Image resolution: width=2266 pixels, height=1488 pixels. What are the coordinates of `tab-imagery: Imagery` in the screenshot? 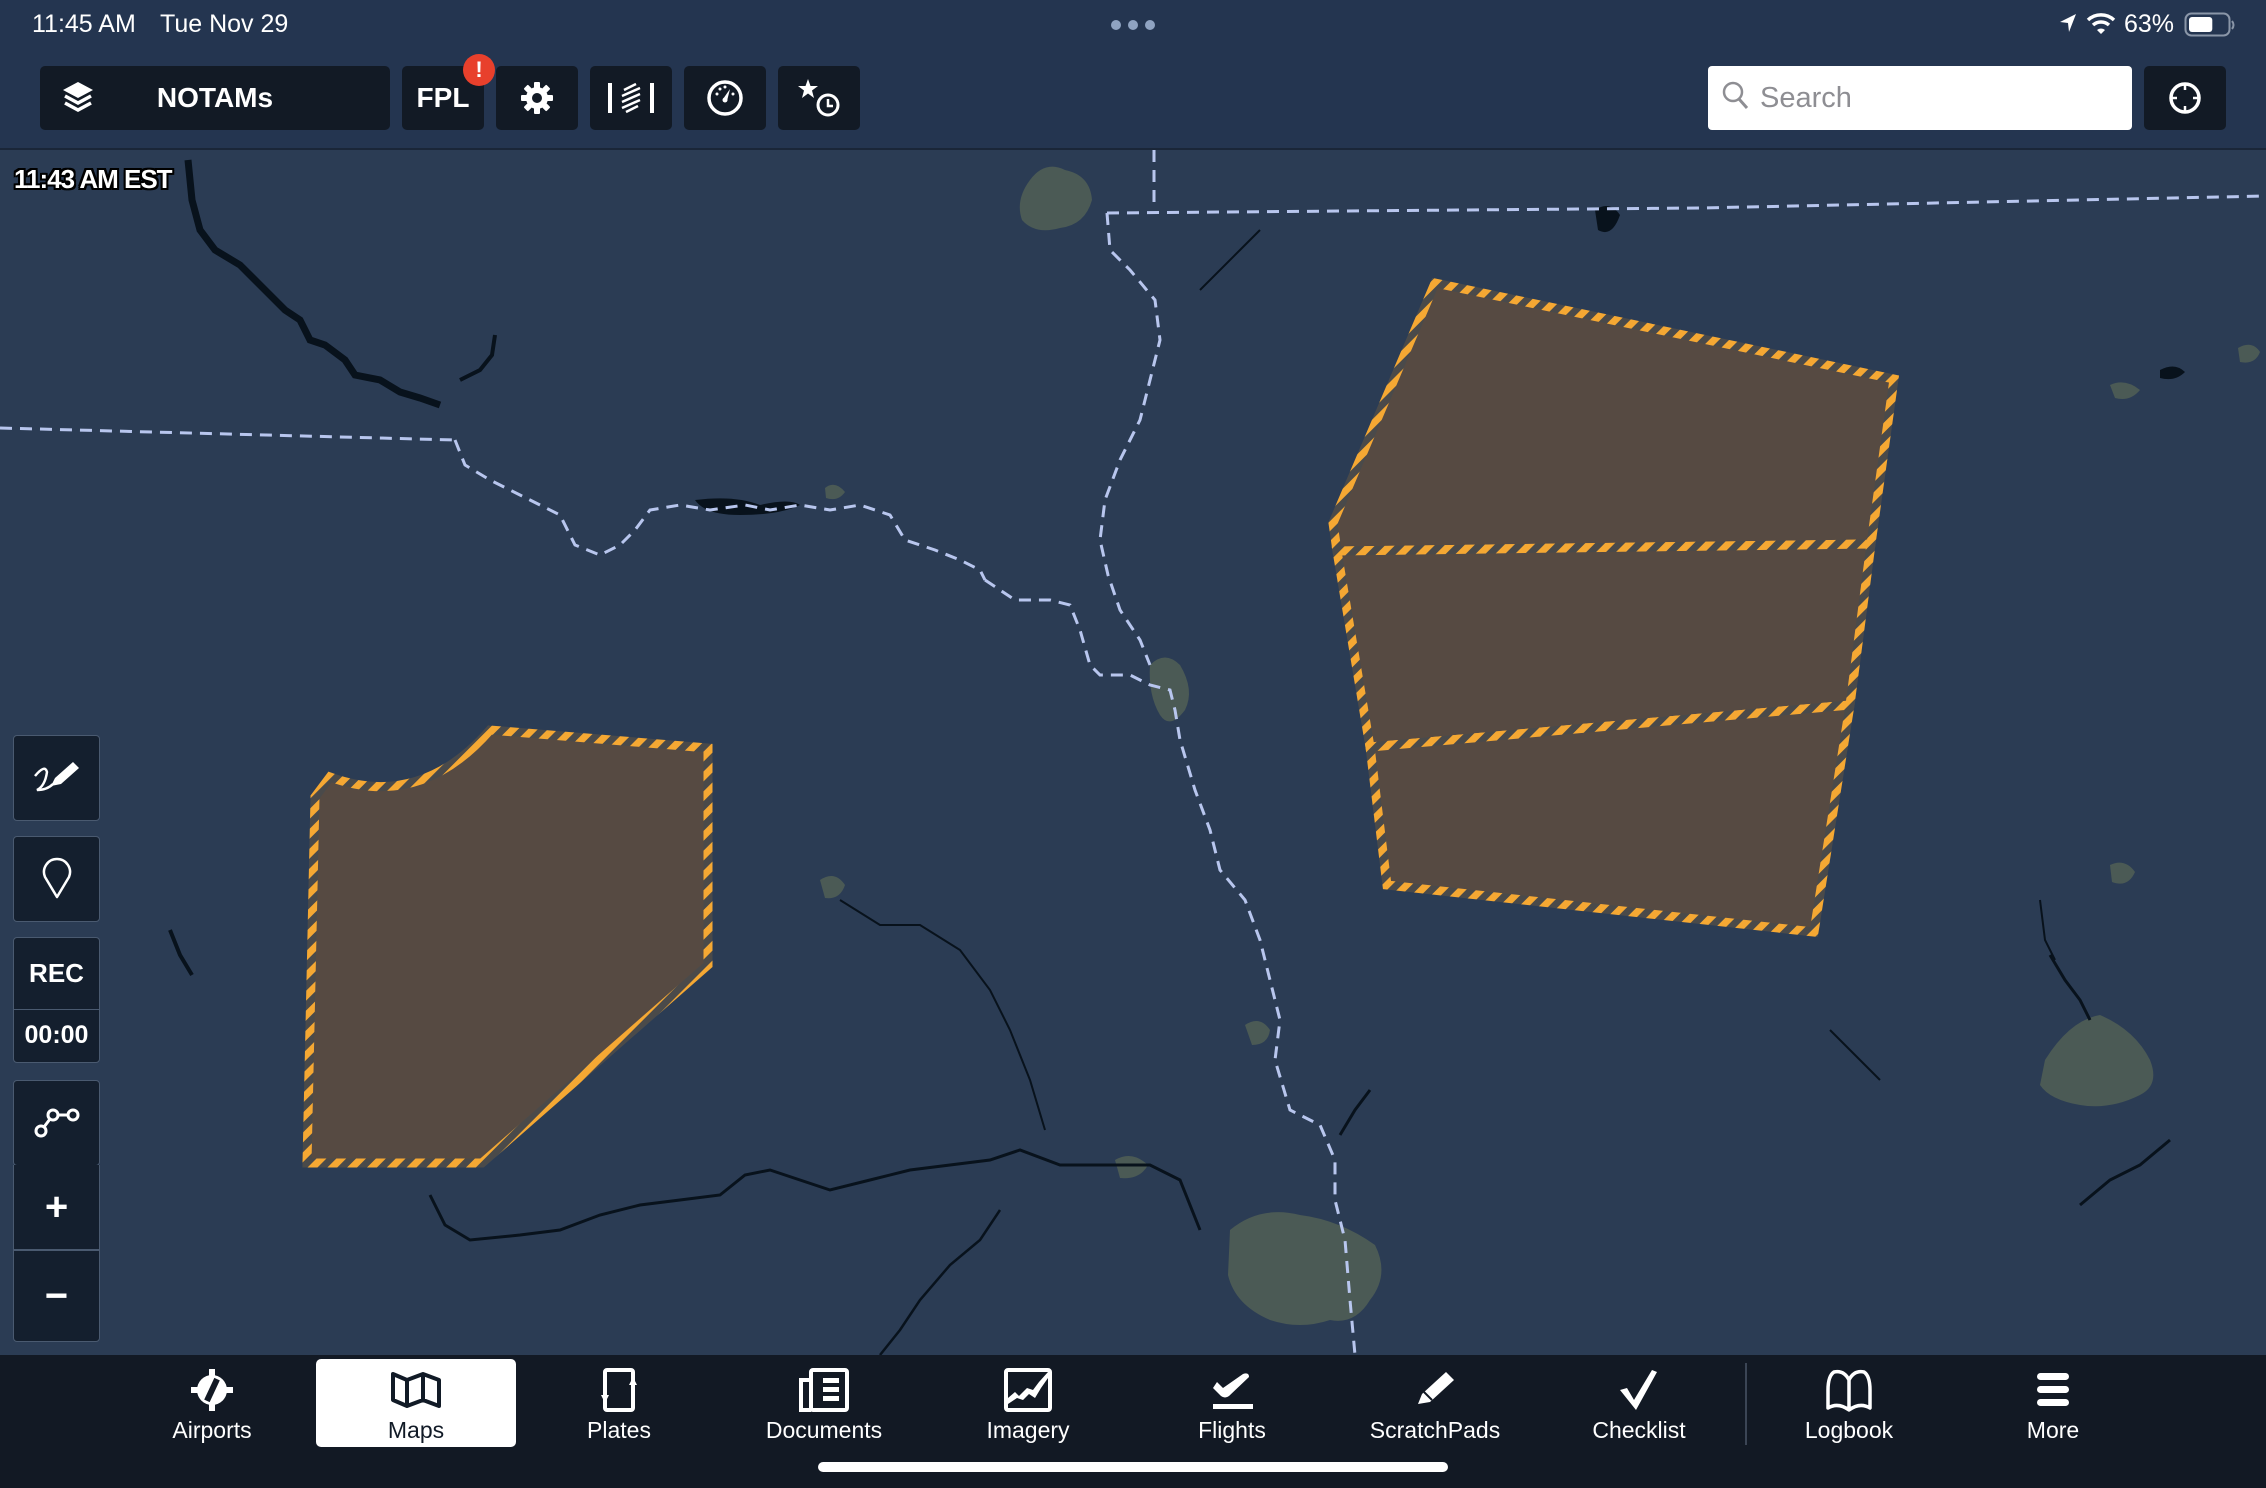 It's located at (1028, 1403).